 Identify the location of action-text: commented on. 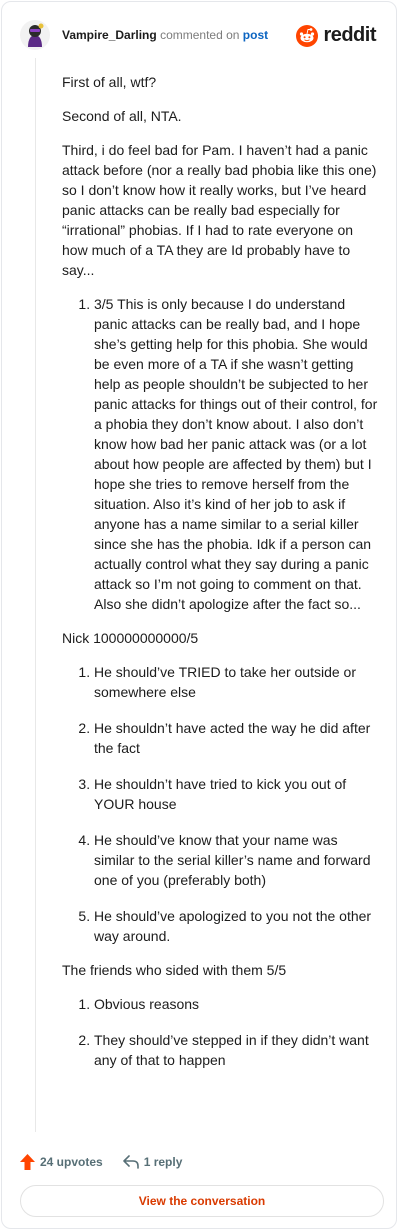
(200, 35).